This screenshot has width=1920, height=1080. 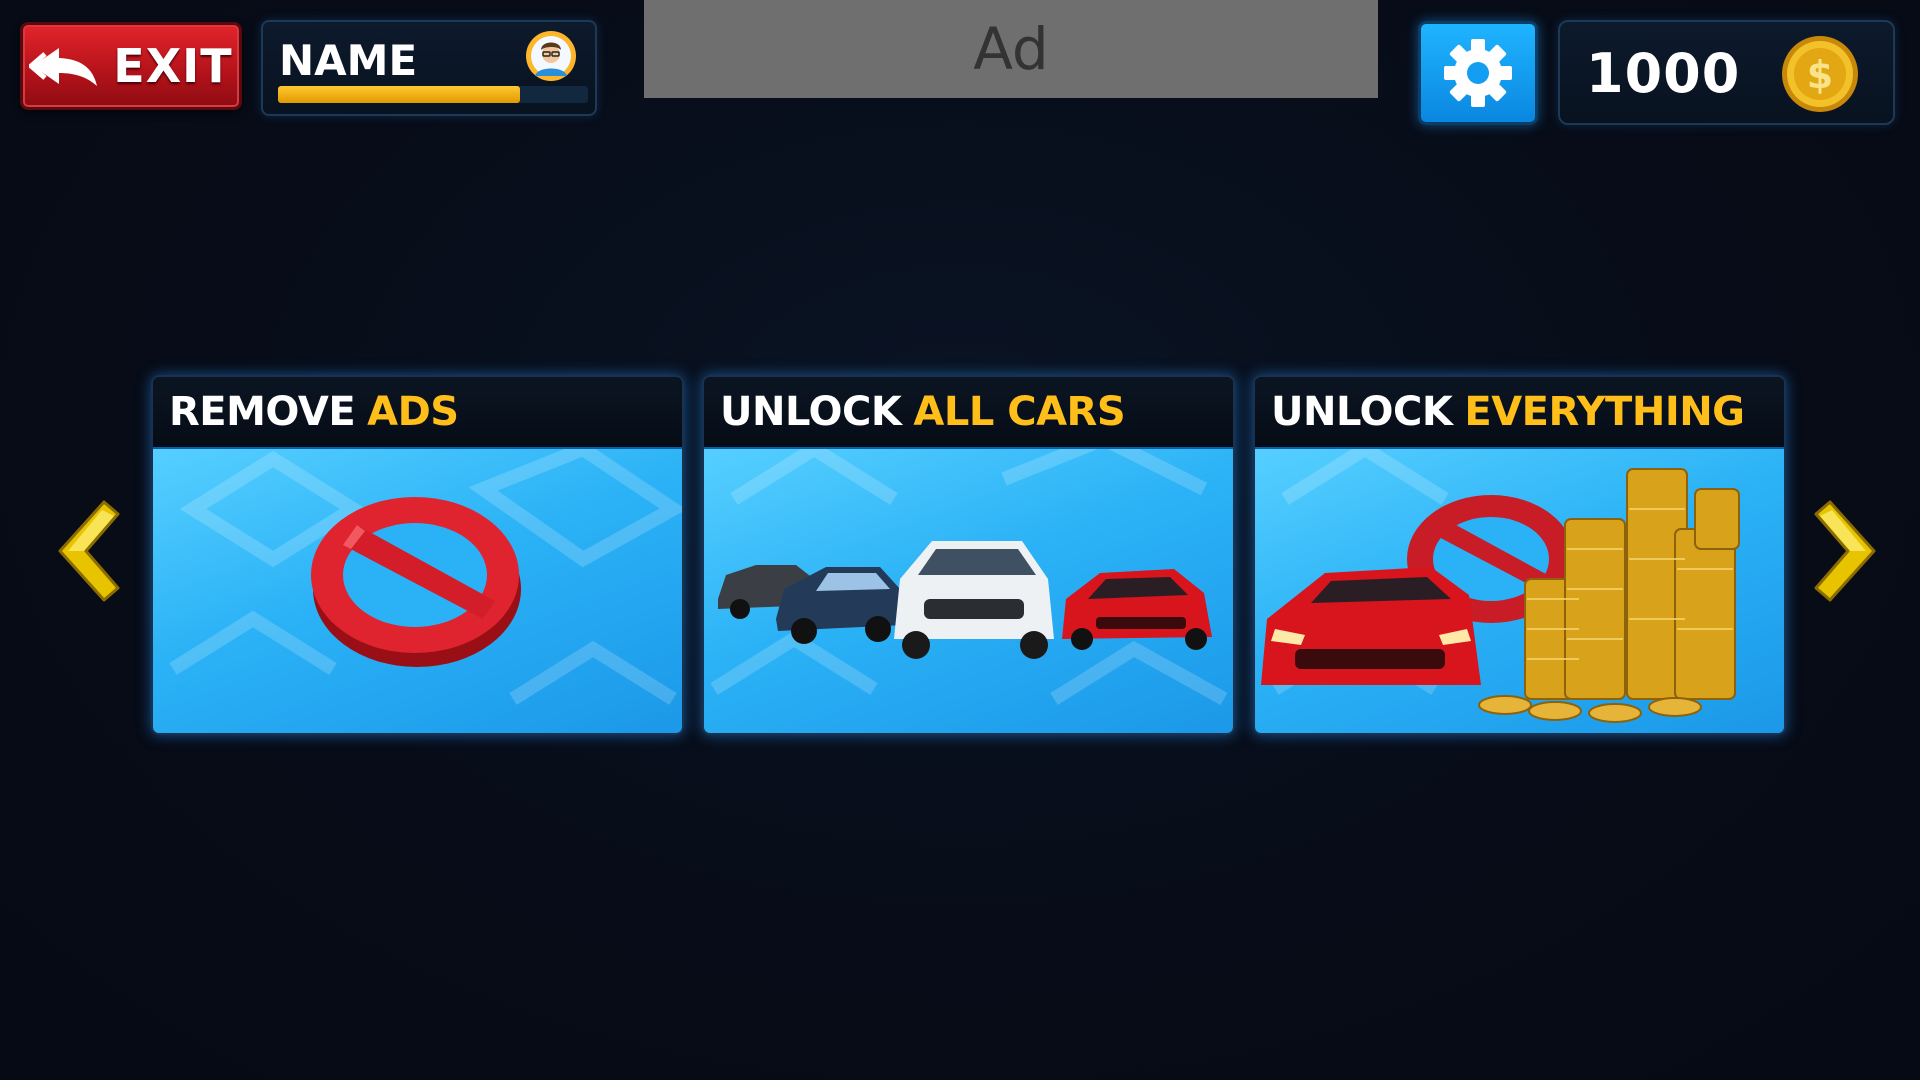 I want to click on ad-banner: Ad, so click(x=1011, y=49).